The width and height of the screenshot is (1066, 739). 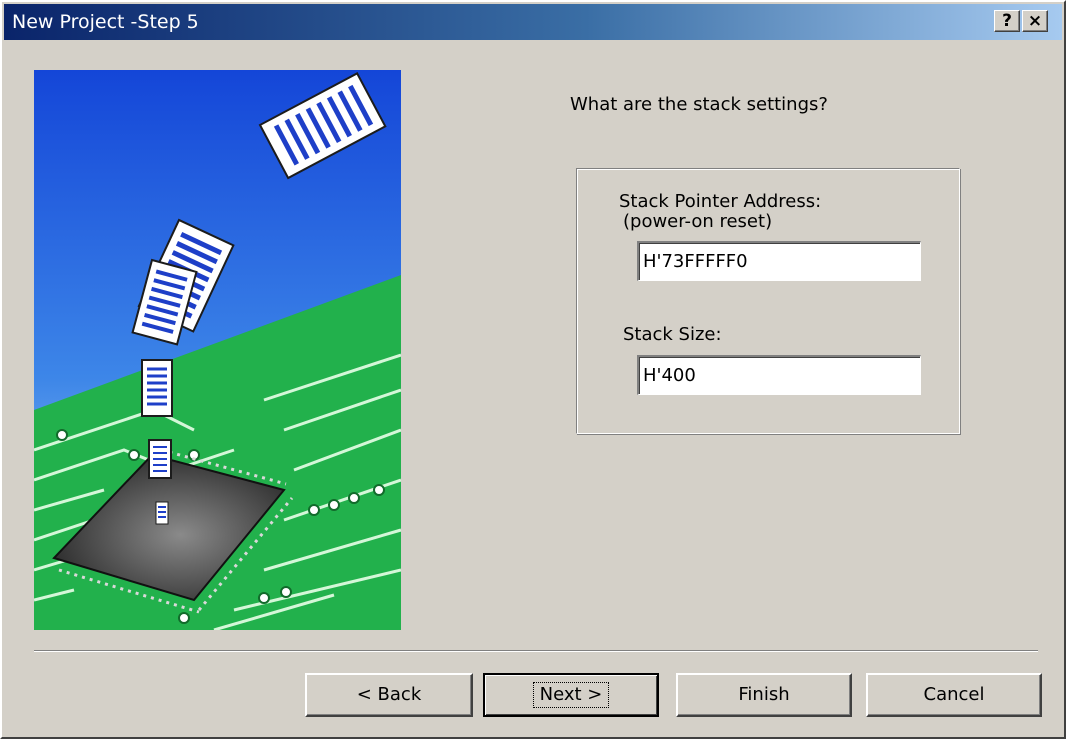 I want to click on next-button: Next >, so click(x=571, y=695).